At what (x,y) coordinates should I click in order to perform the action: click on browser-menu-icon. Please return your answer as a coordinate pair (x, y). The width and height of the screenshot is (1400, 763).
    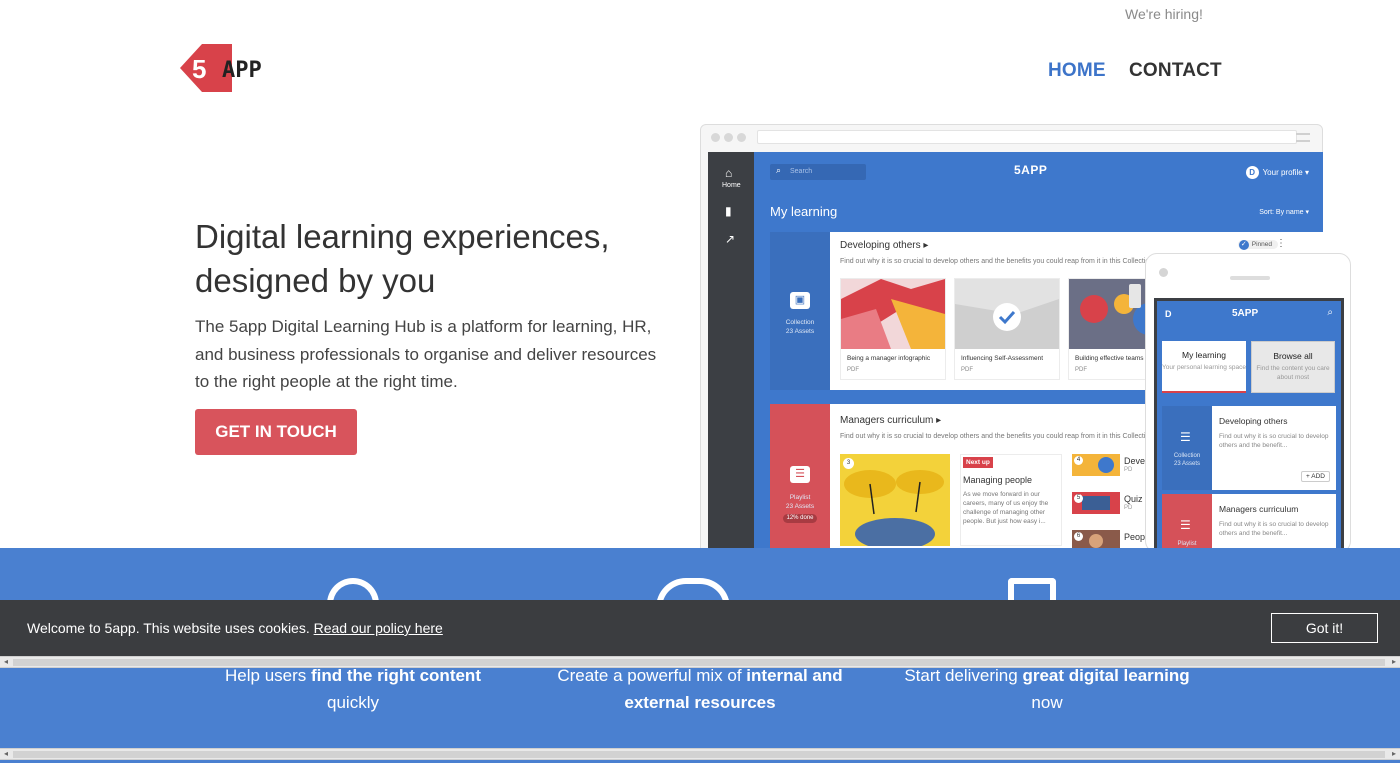
    Looking at the image, I should click on (1303, 137).